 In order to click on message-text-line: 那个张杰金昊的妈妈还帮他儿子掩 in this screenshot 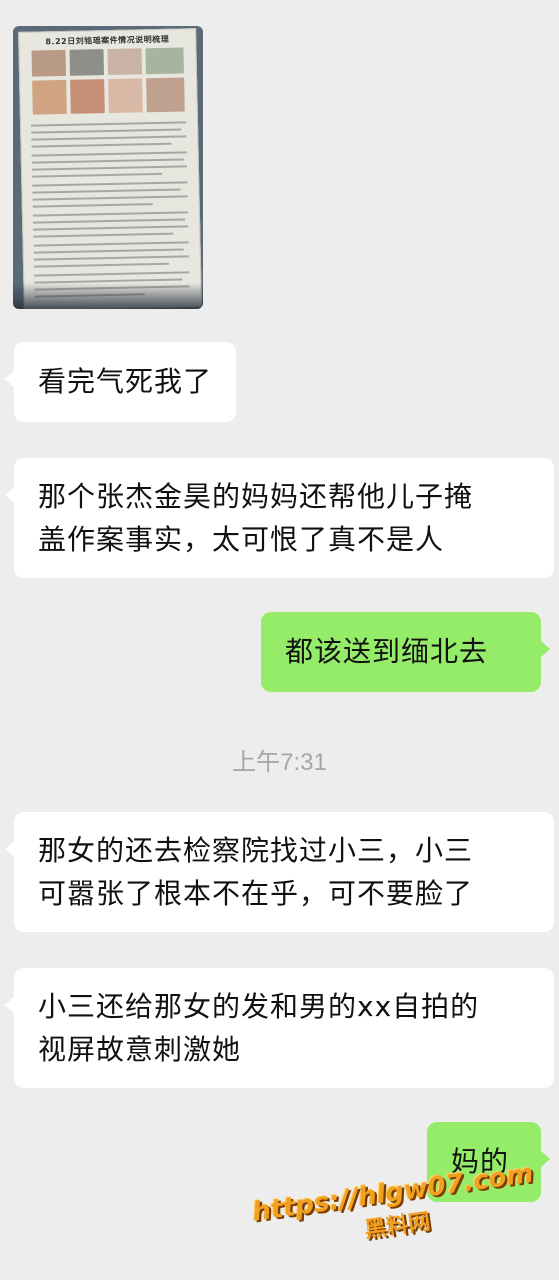, I will do `click(256, 496)`.